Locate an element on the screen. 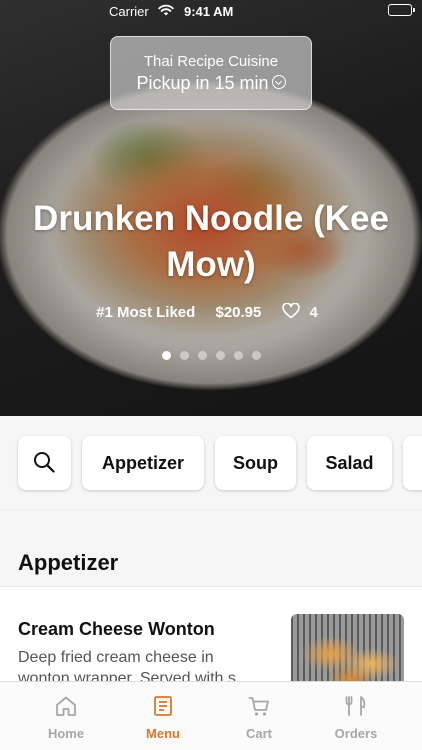 The width and height of the screenshot is (422, 750). restaurant-name: Thai Recipe Cuisine is located at coordinates (211, 61).